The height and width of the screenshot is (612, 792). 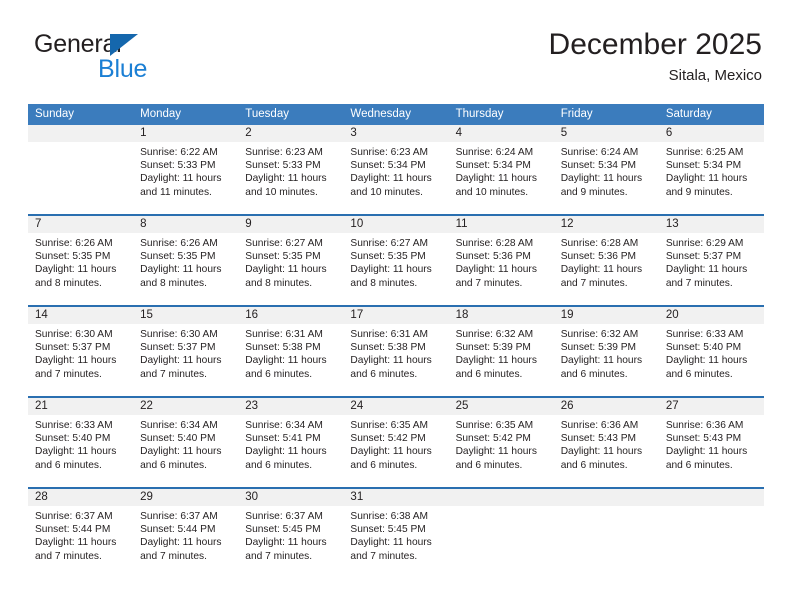 I want to click on sunrise-text: Sunrise: 6:27 AM, so click(x=389, y=243).